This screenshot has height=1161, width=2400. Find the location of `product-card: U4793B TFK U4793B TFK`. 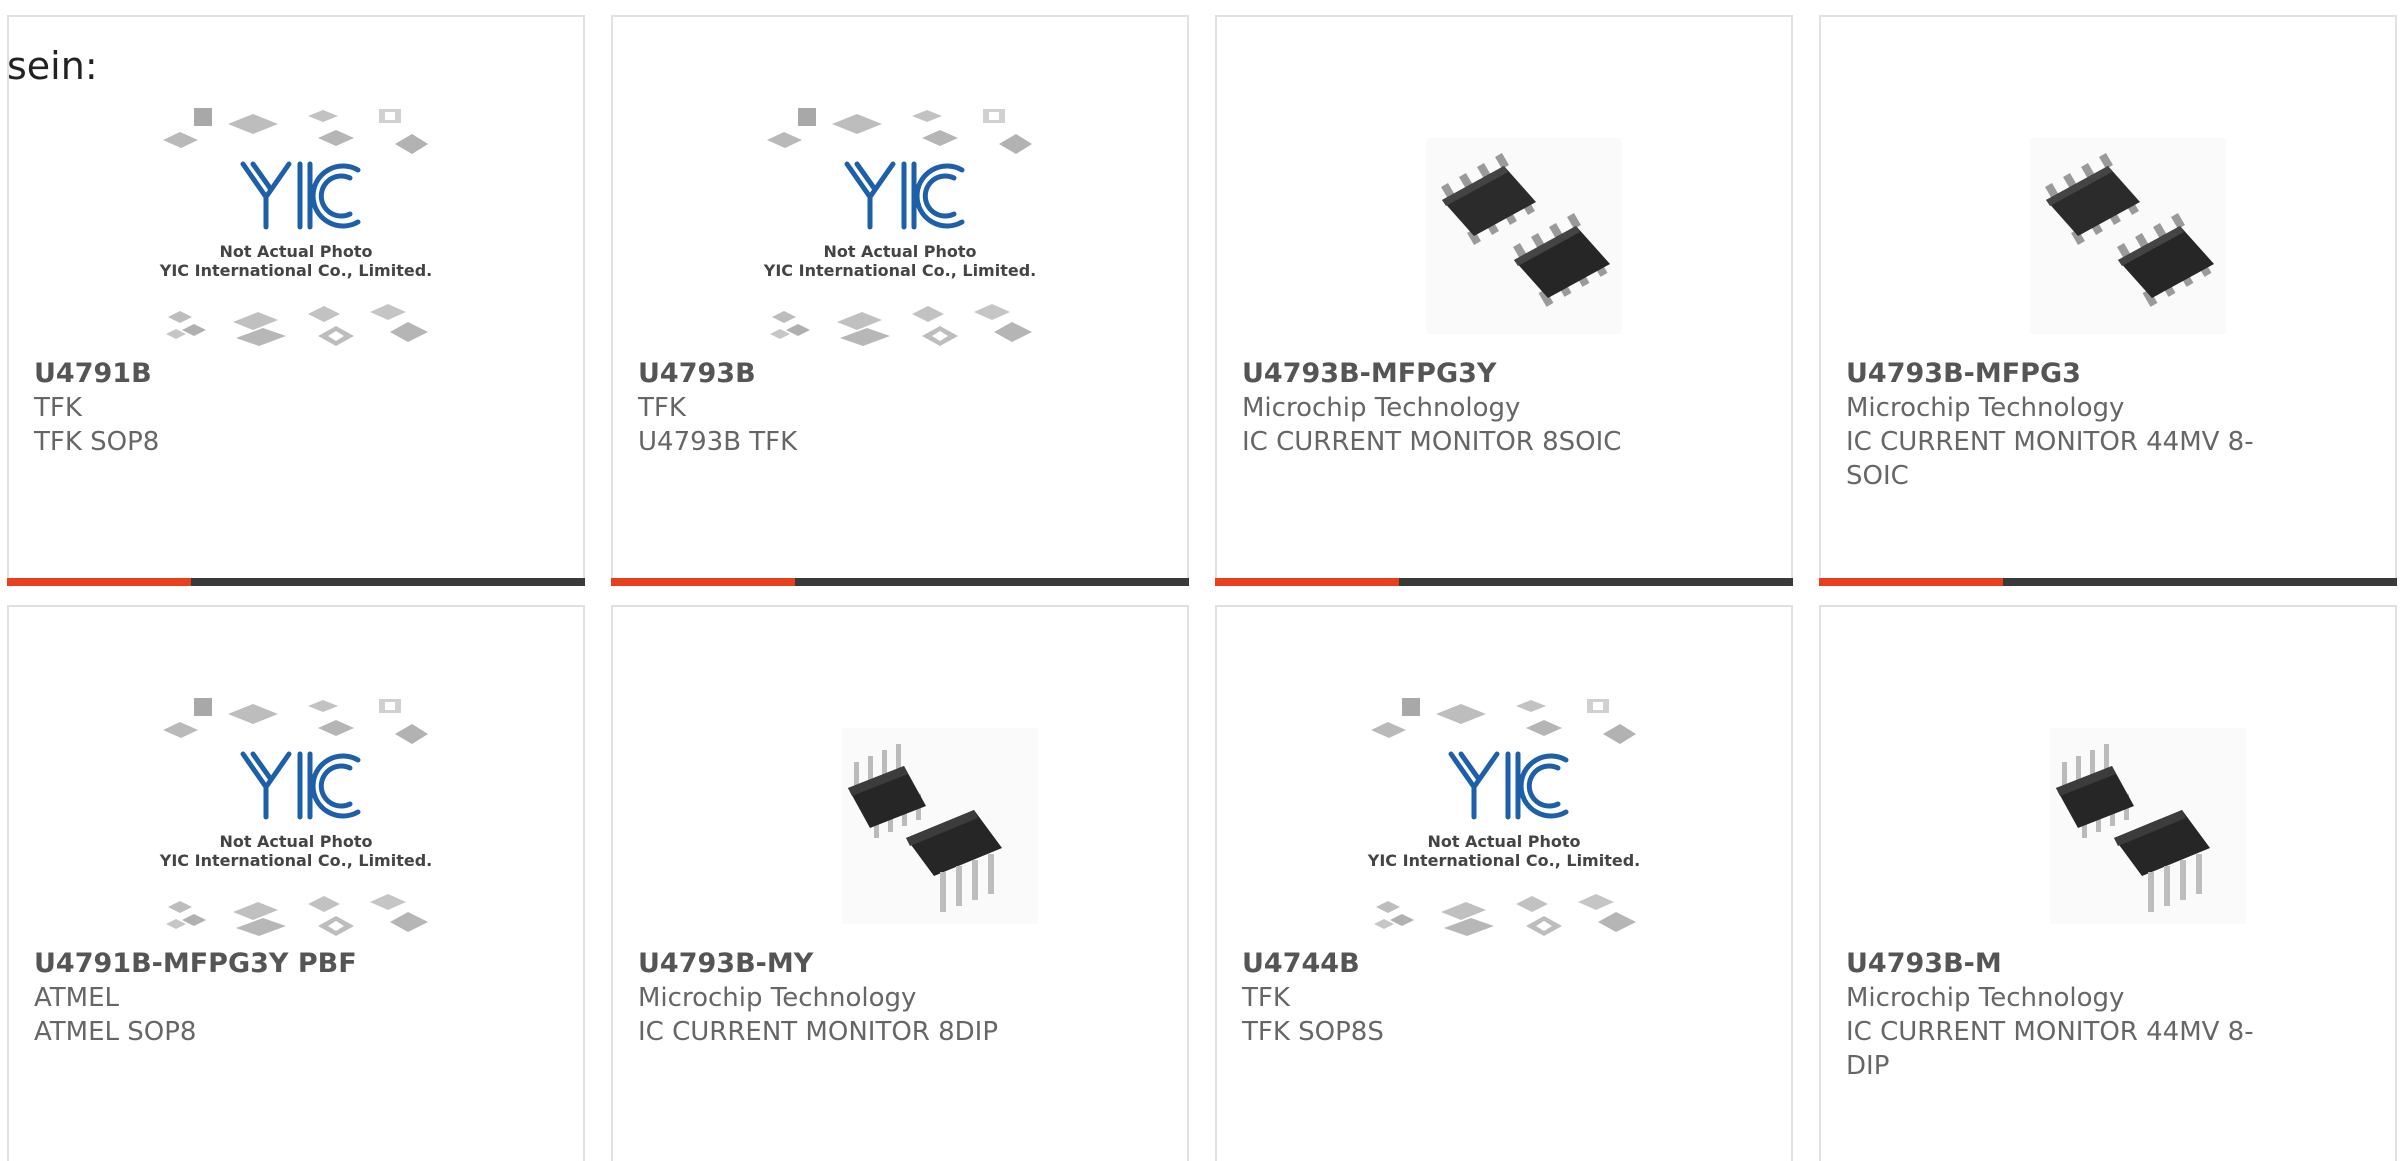

product-card: U4793B TFK U4793B TFK is located at coordinates (900, 300).